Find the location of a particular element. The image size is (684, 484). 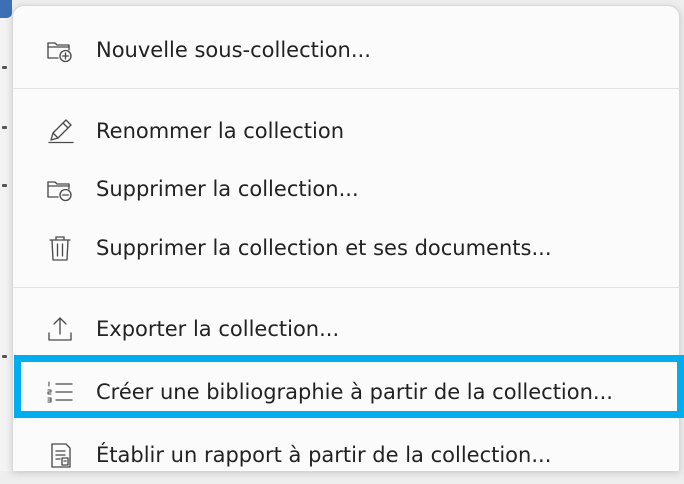

trash-icon is located at coordinates (60, 248).